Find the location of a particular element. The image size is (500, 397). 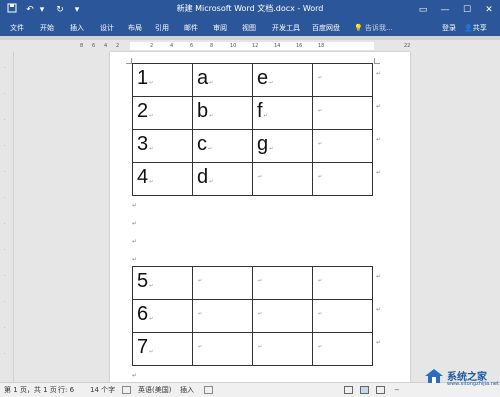

zoom-out-icon: − is located at coordinates (397, 390).